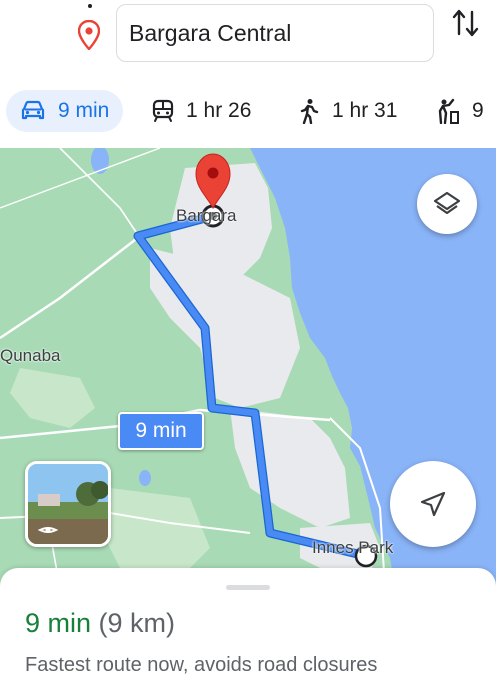 The image size is (496, 683). Describe the element at coordinates (365, 110) in the screenshot. I see `tab-walking-label: 1 hr 31` at that location.